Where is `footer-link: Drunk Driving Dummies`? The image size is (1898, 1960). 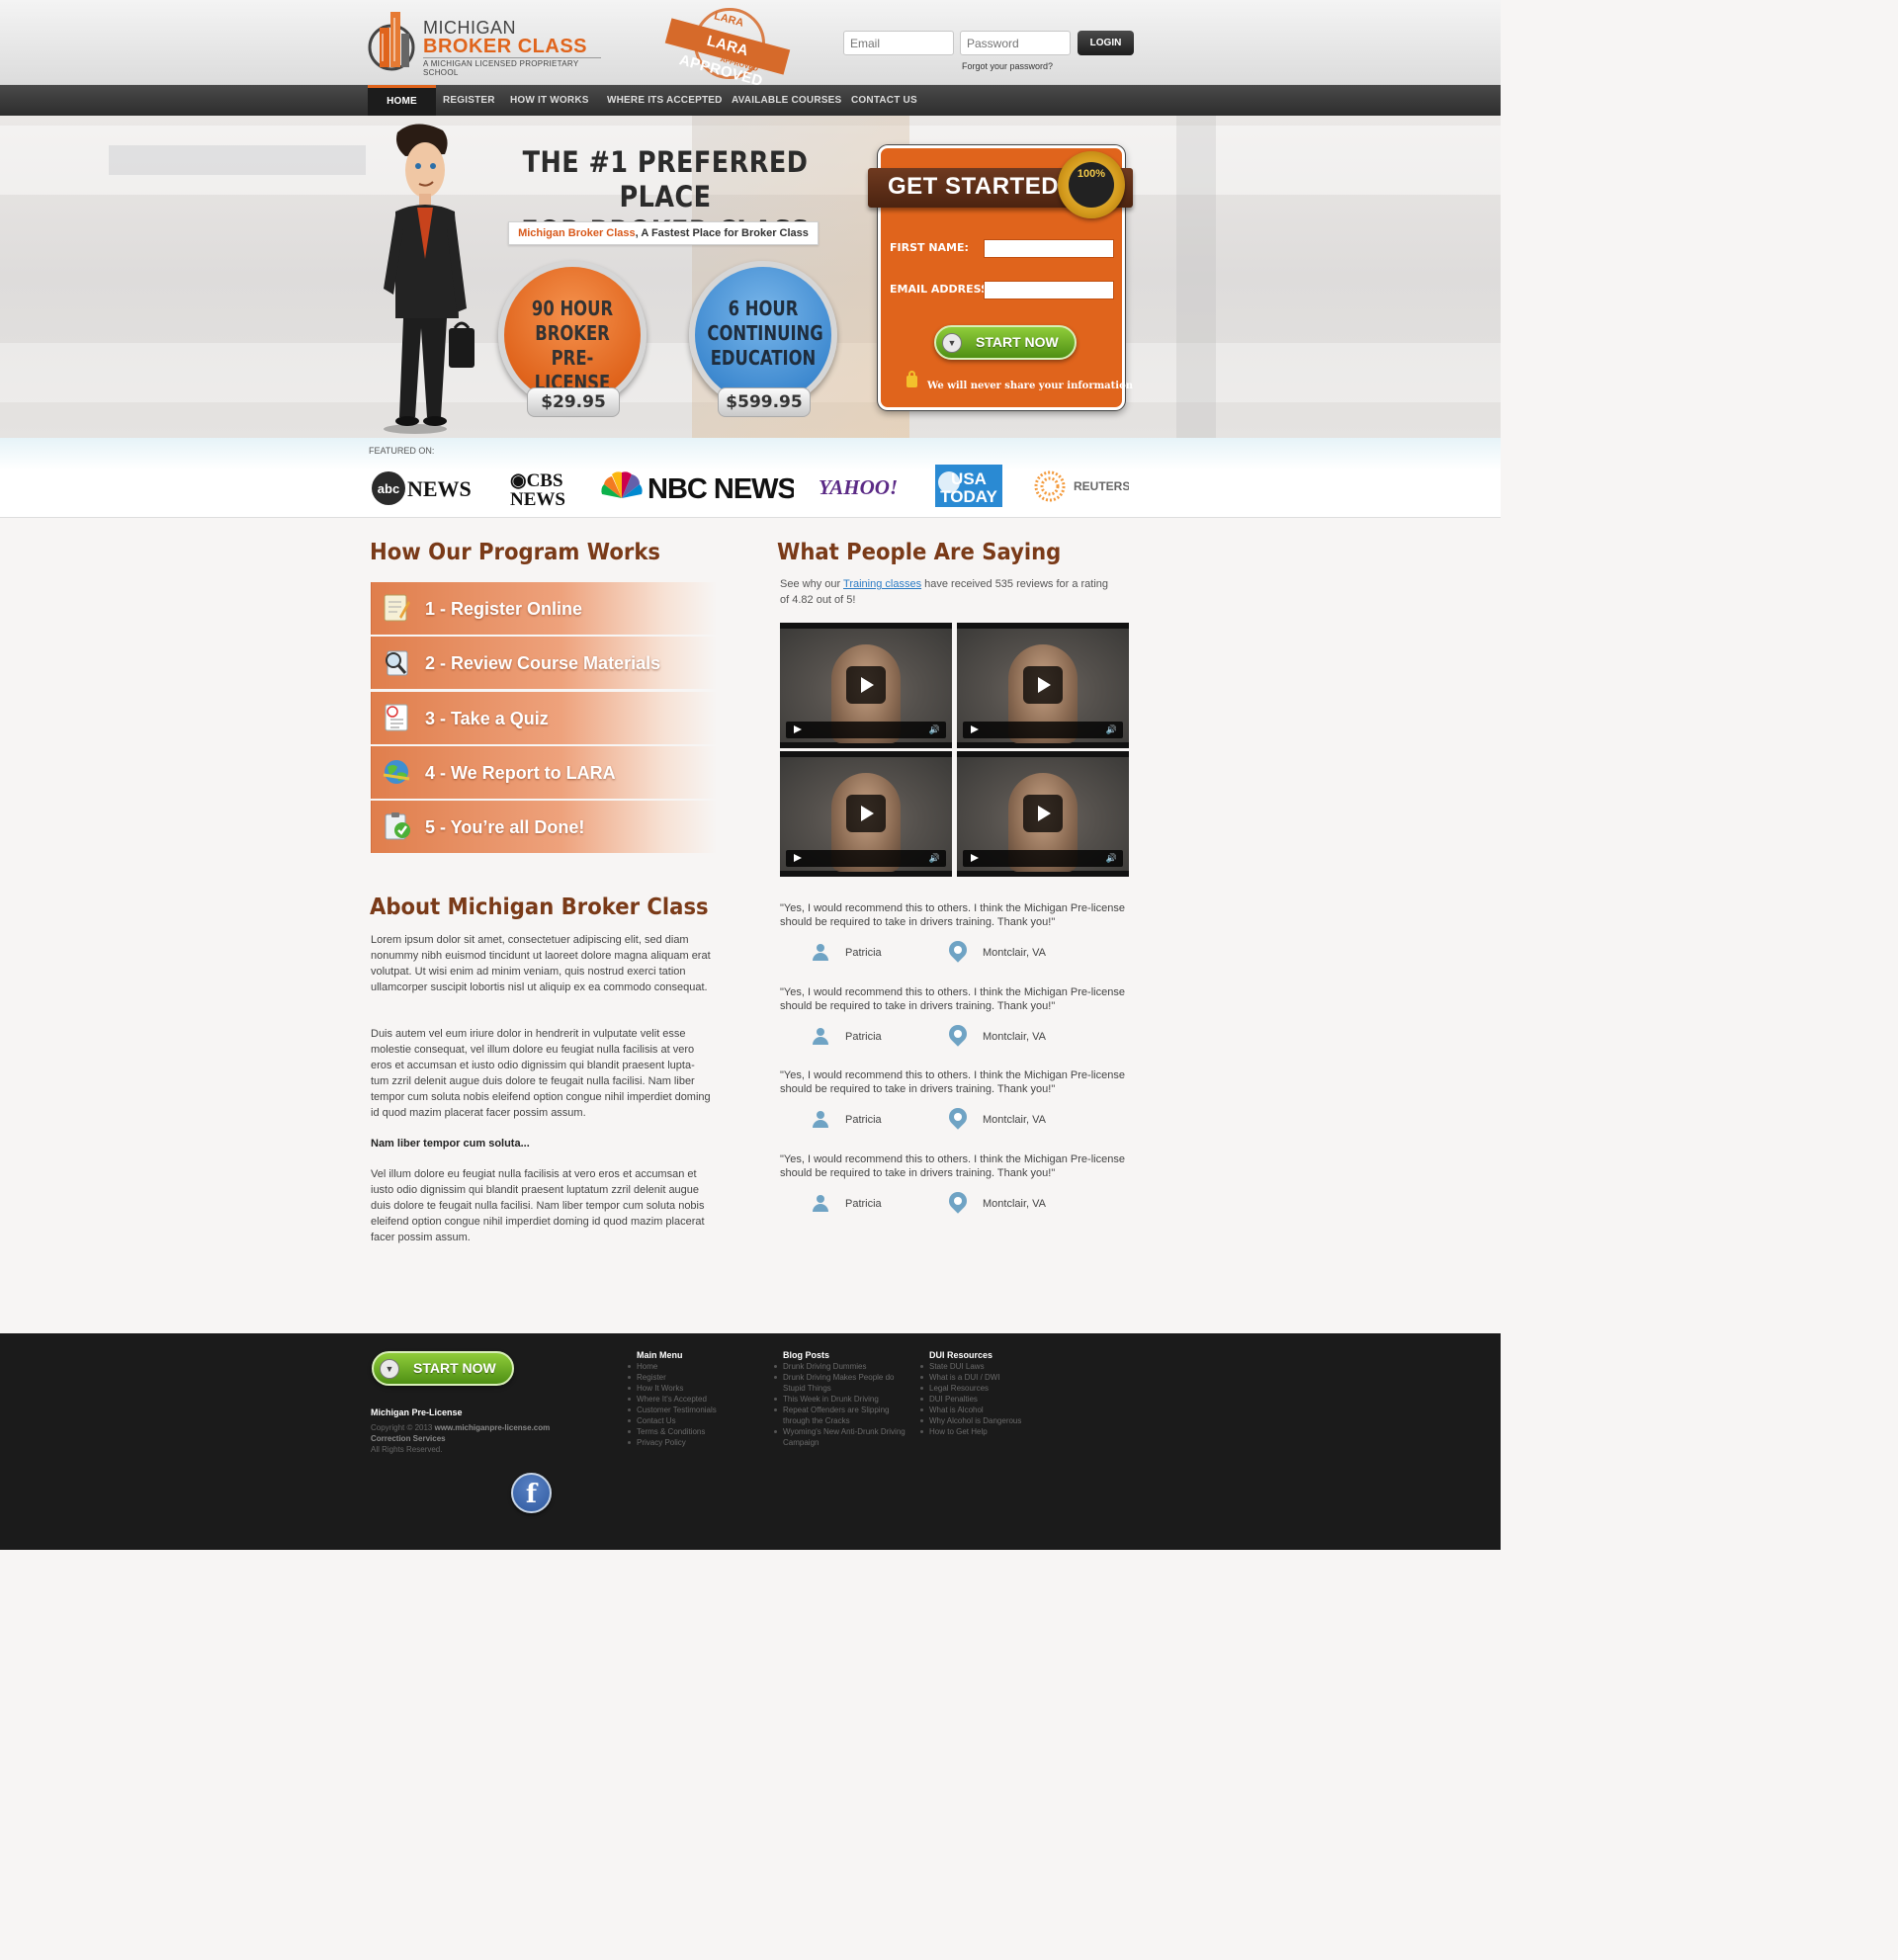
footer-link: Drunk Driving Dummies is located at coordinates (842, 1366).